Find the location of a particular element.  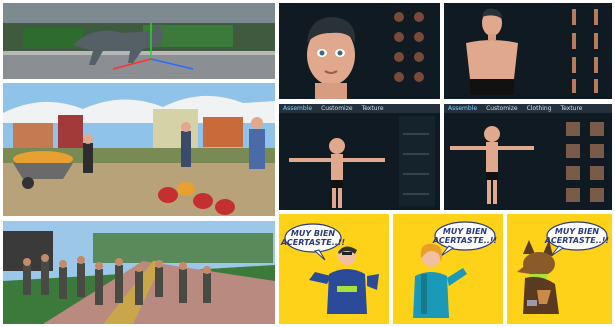

wolf-scene-image is located at coordinates (139, 41).